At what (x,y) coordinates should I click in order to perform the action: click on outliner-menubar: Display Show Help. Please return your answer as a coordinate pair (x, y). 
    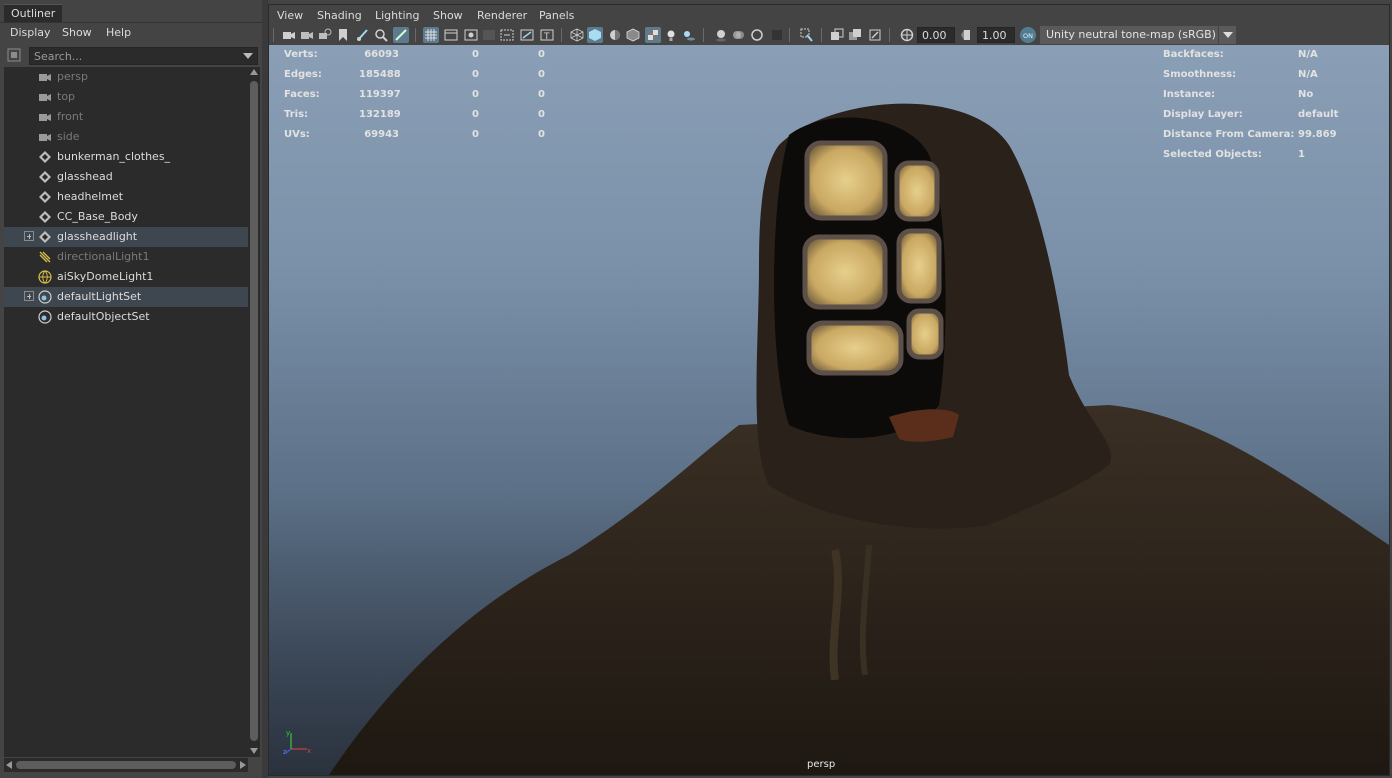
    Looking at the image, I should click on (131, 32).